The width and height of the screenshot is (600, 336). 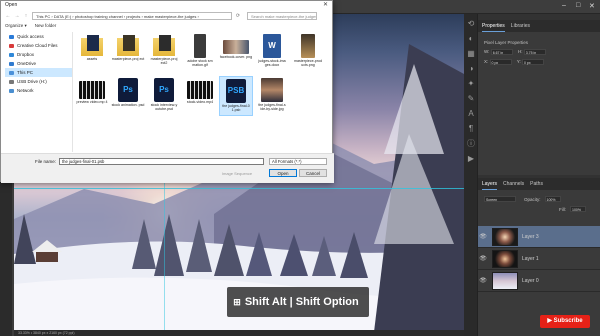 What do you see at coordinates (552, 199) in the screenshot?
I see `opacity-field: 100%` at bounding box center [552, 199].